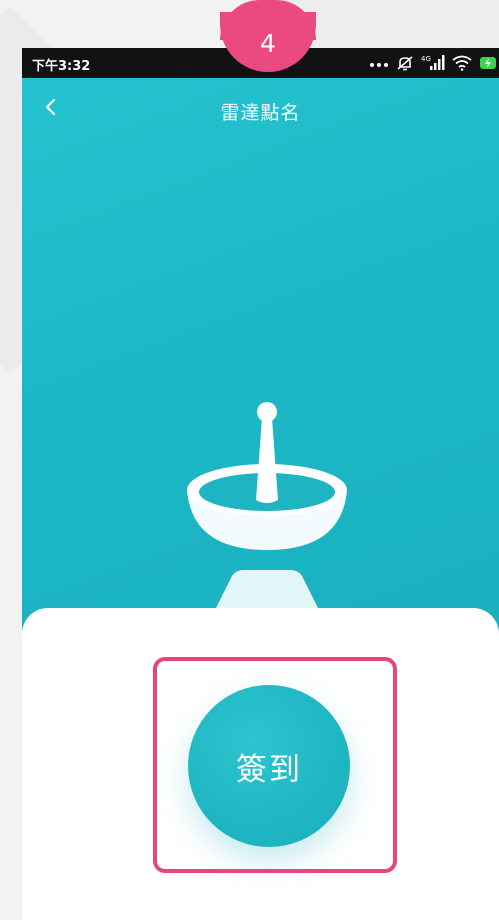 The width and height of the screenshot is (499, 920). What do you see at coordinates (405, 63) in the screenshot?
I see `mute-icon` at bounding box center [405, 63].